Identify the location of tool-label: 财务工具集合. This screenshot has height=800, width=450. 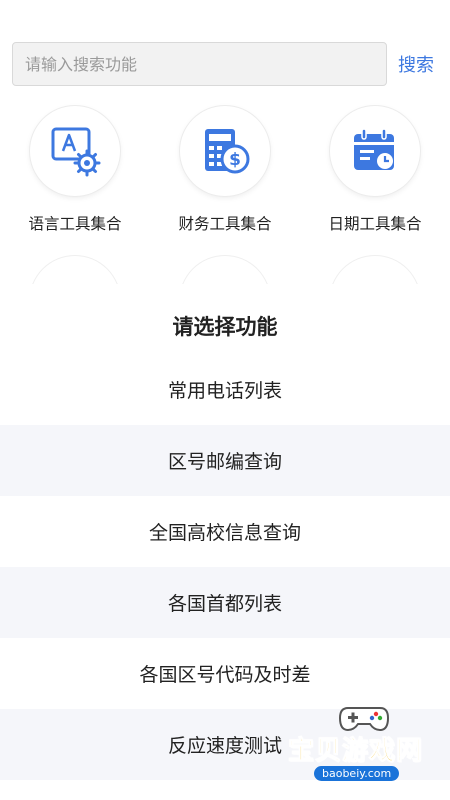
(225, 224).